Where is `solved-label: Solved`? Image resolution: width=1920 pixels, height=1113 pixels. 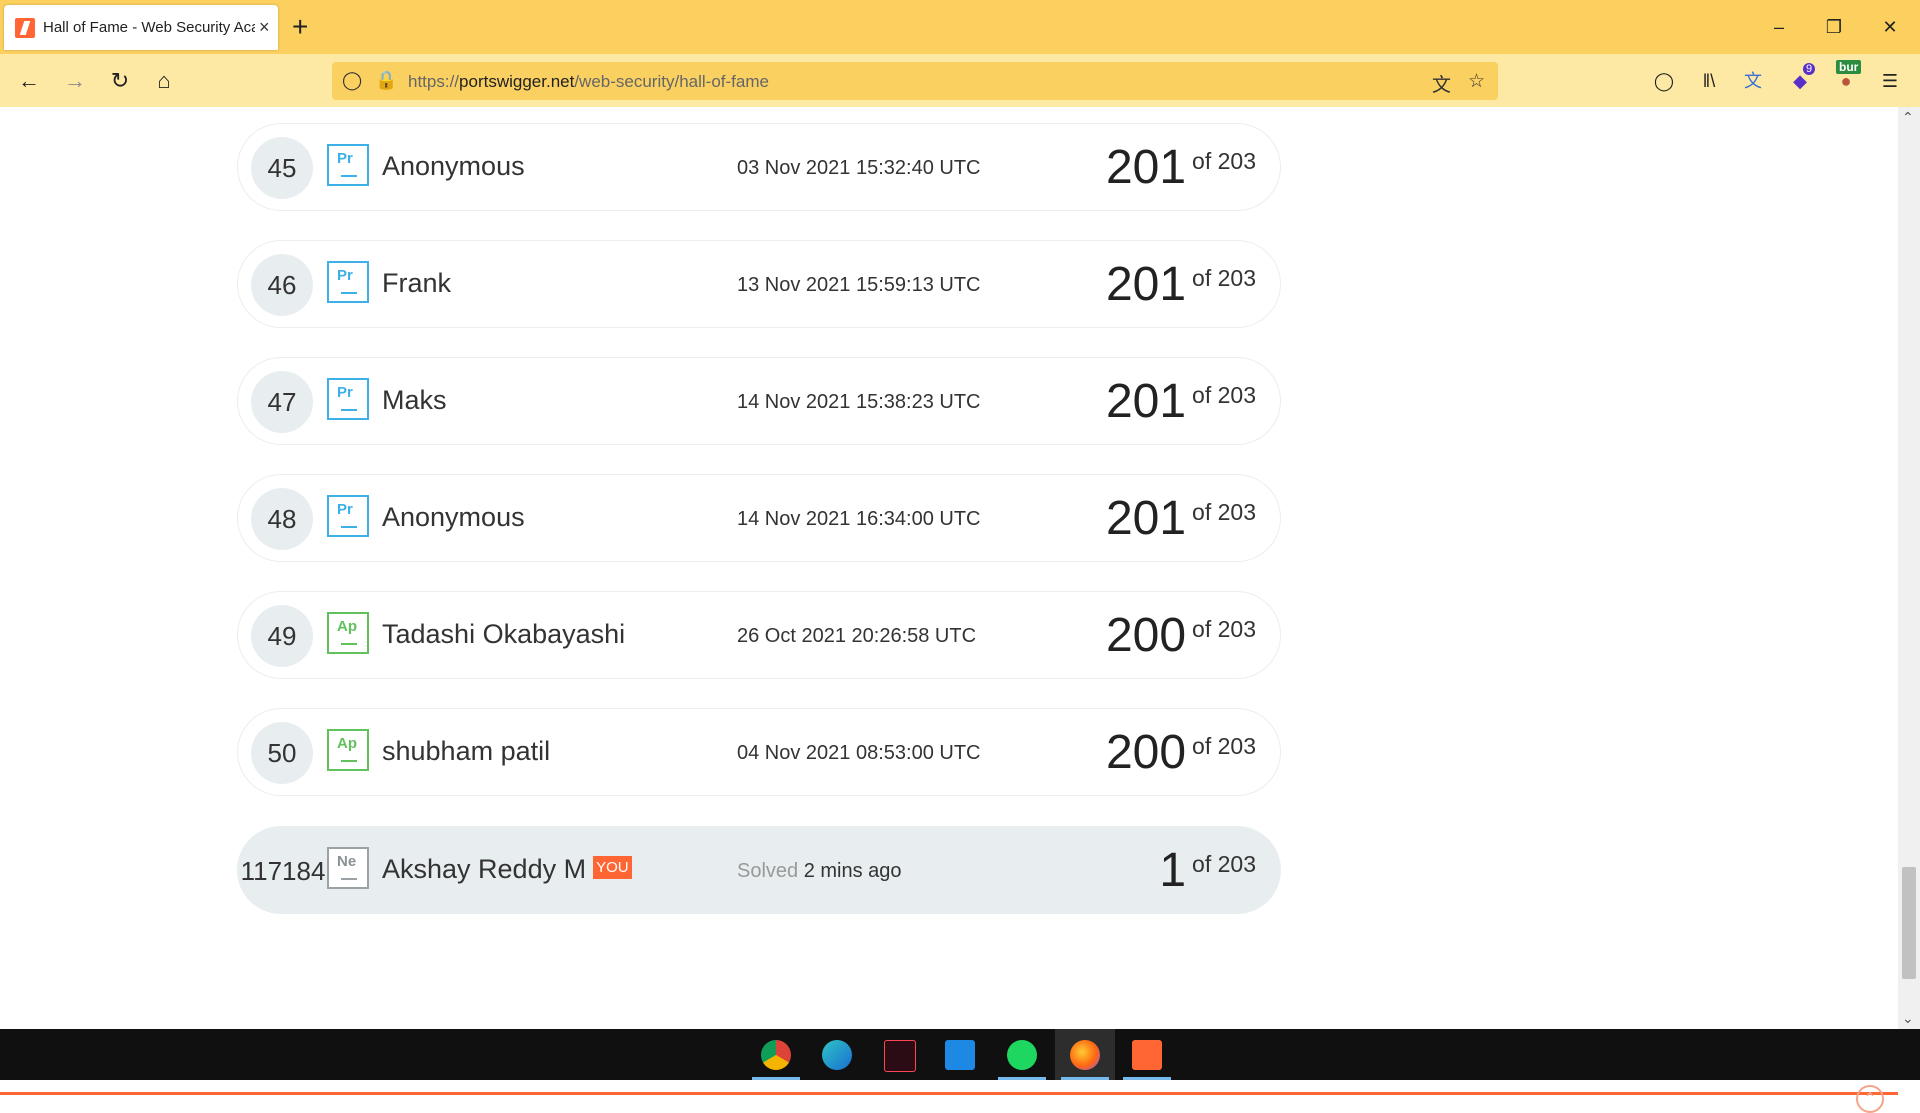
solved-label: Solved is located at coordinates (768, 871).